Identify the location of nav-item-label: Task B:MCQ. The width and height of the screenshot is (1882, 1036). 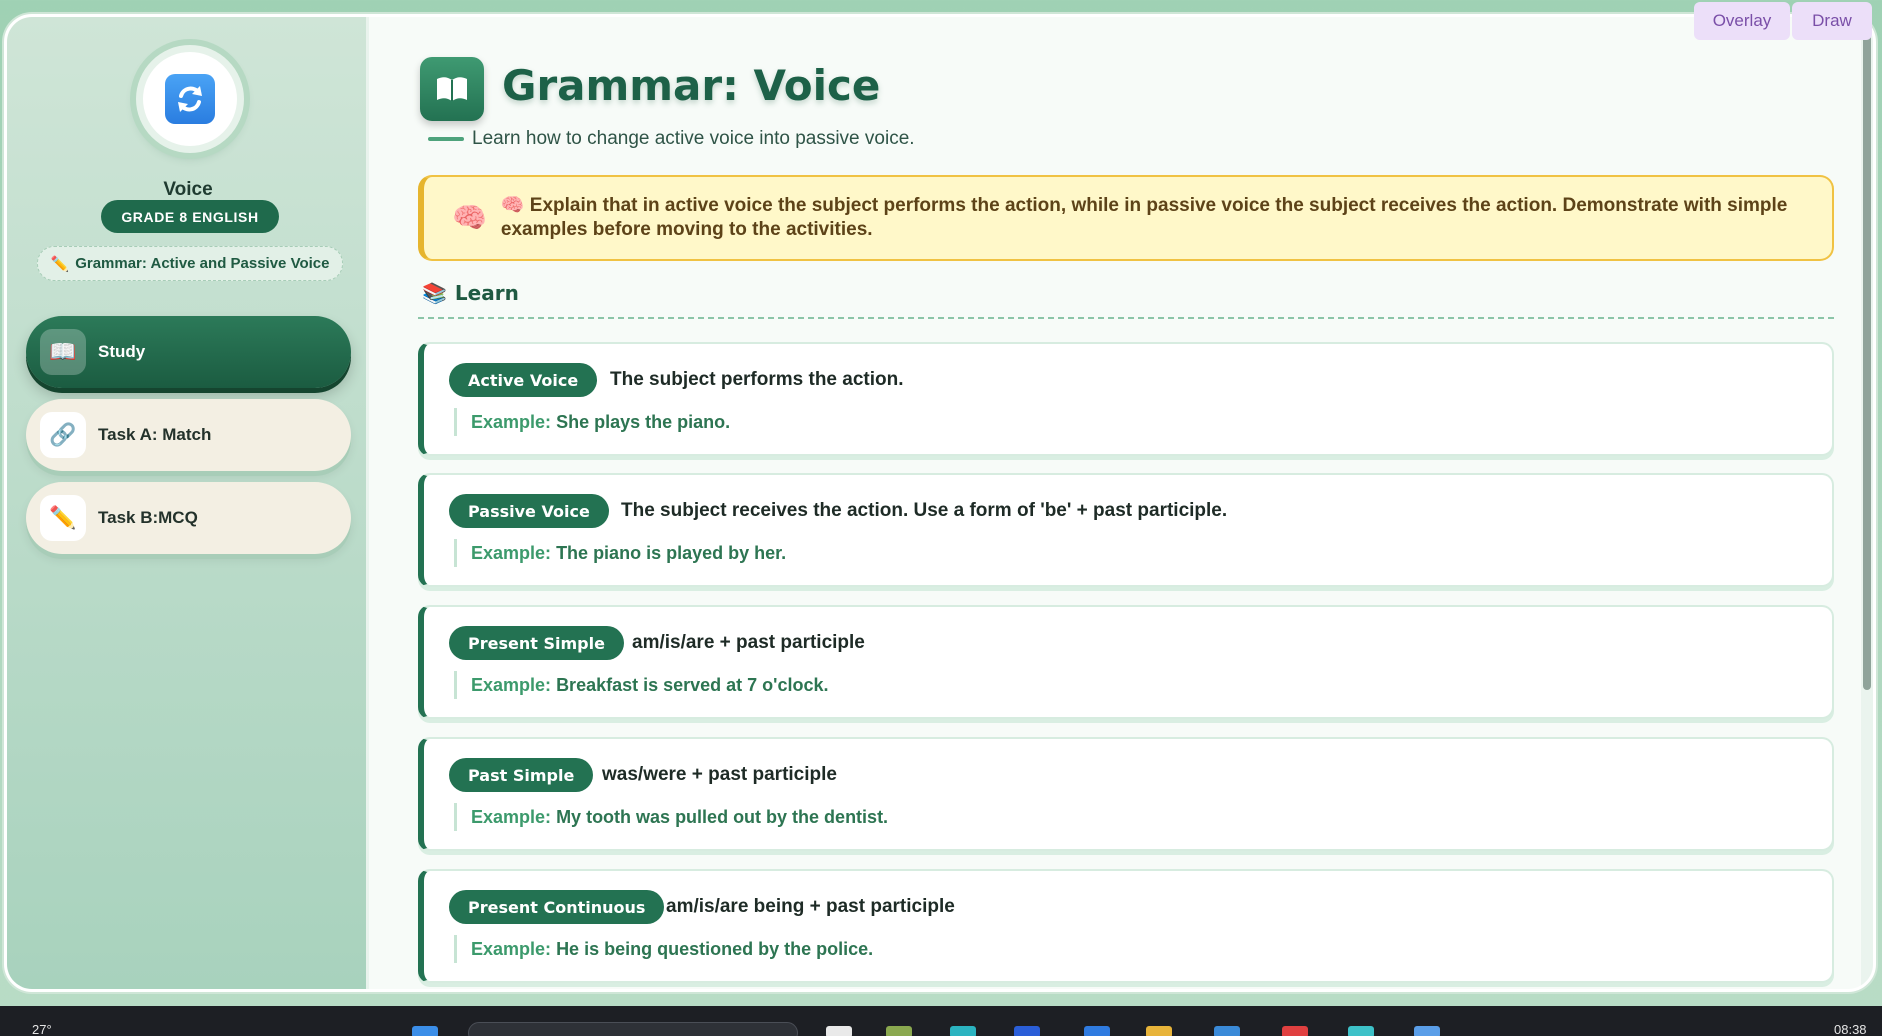
(148, 517).